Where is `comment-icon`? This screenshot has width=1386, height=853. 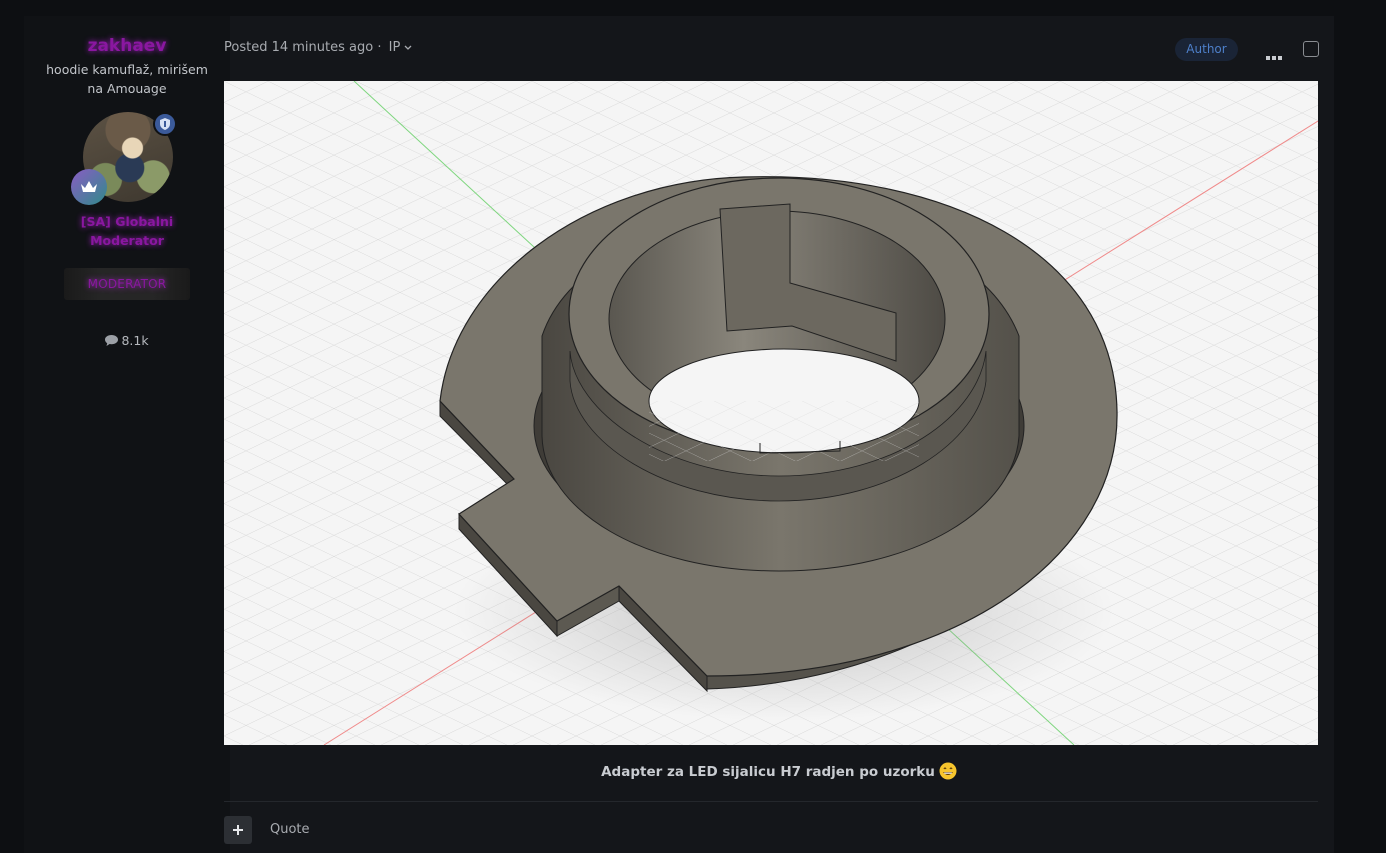 comment-icon is located at coordinates (112, 340).